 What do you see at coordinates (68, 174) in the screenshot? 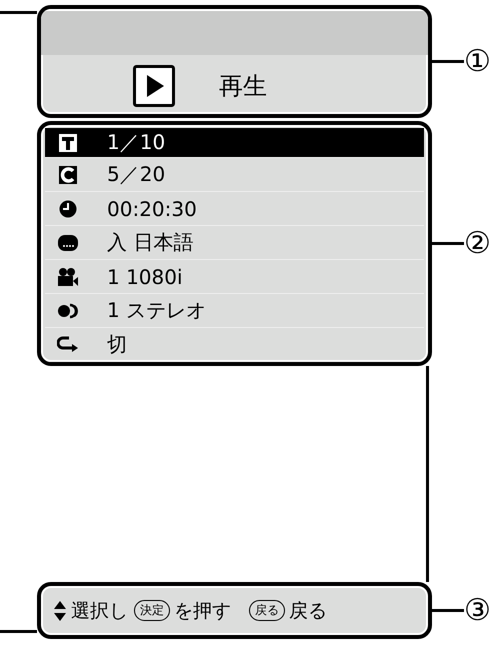
I see `c-letter-icon` at bounding box center [68, 174].